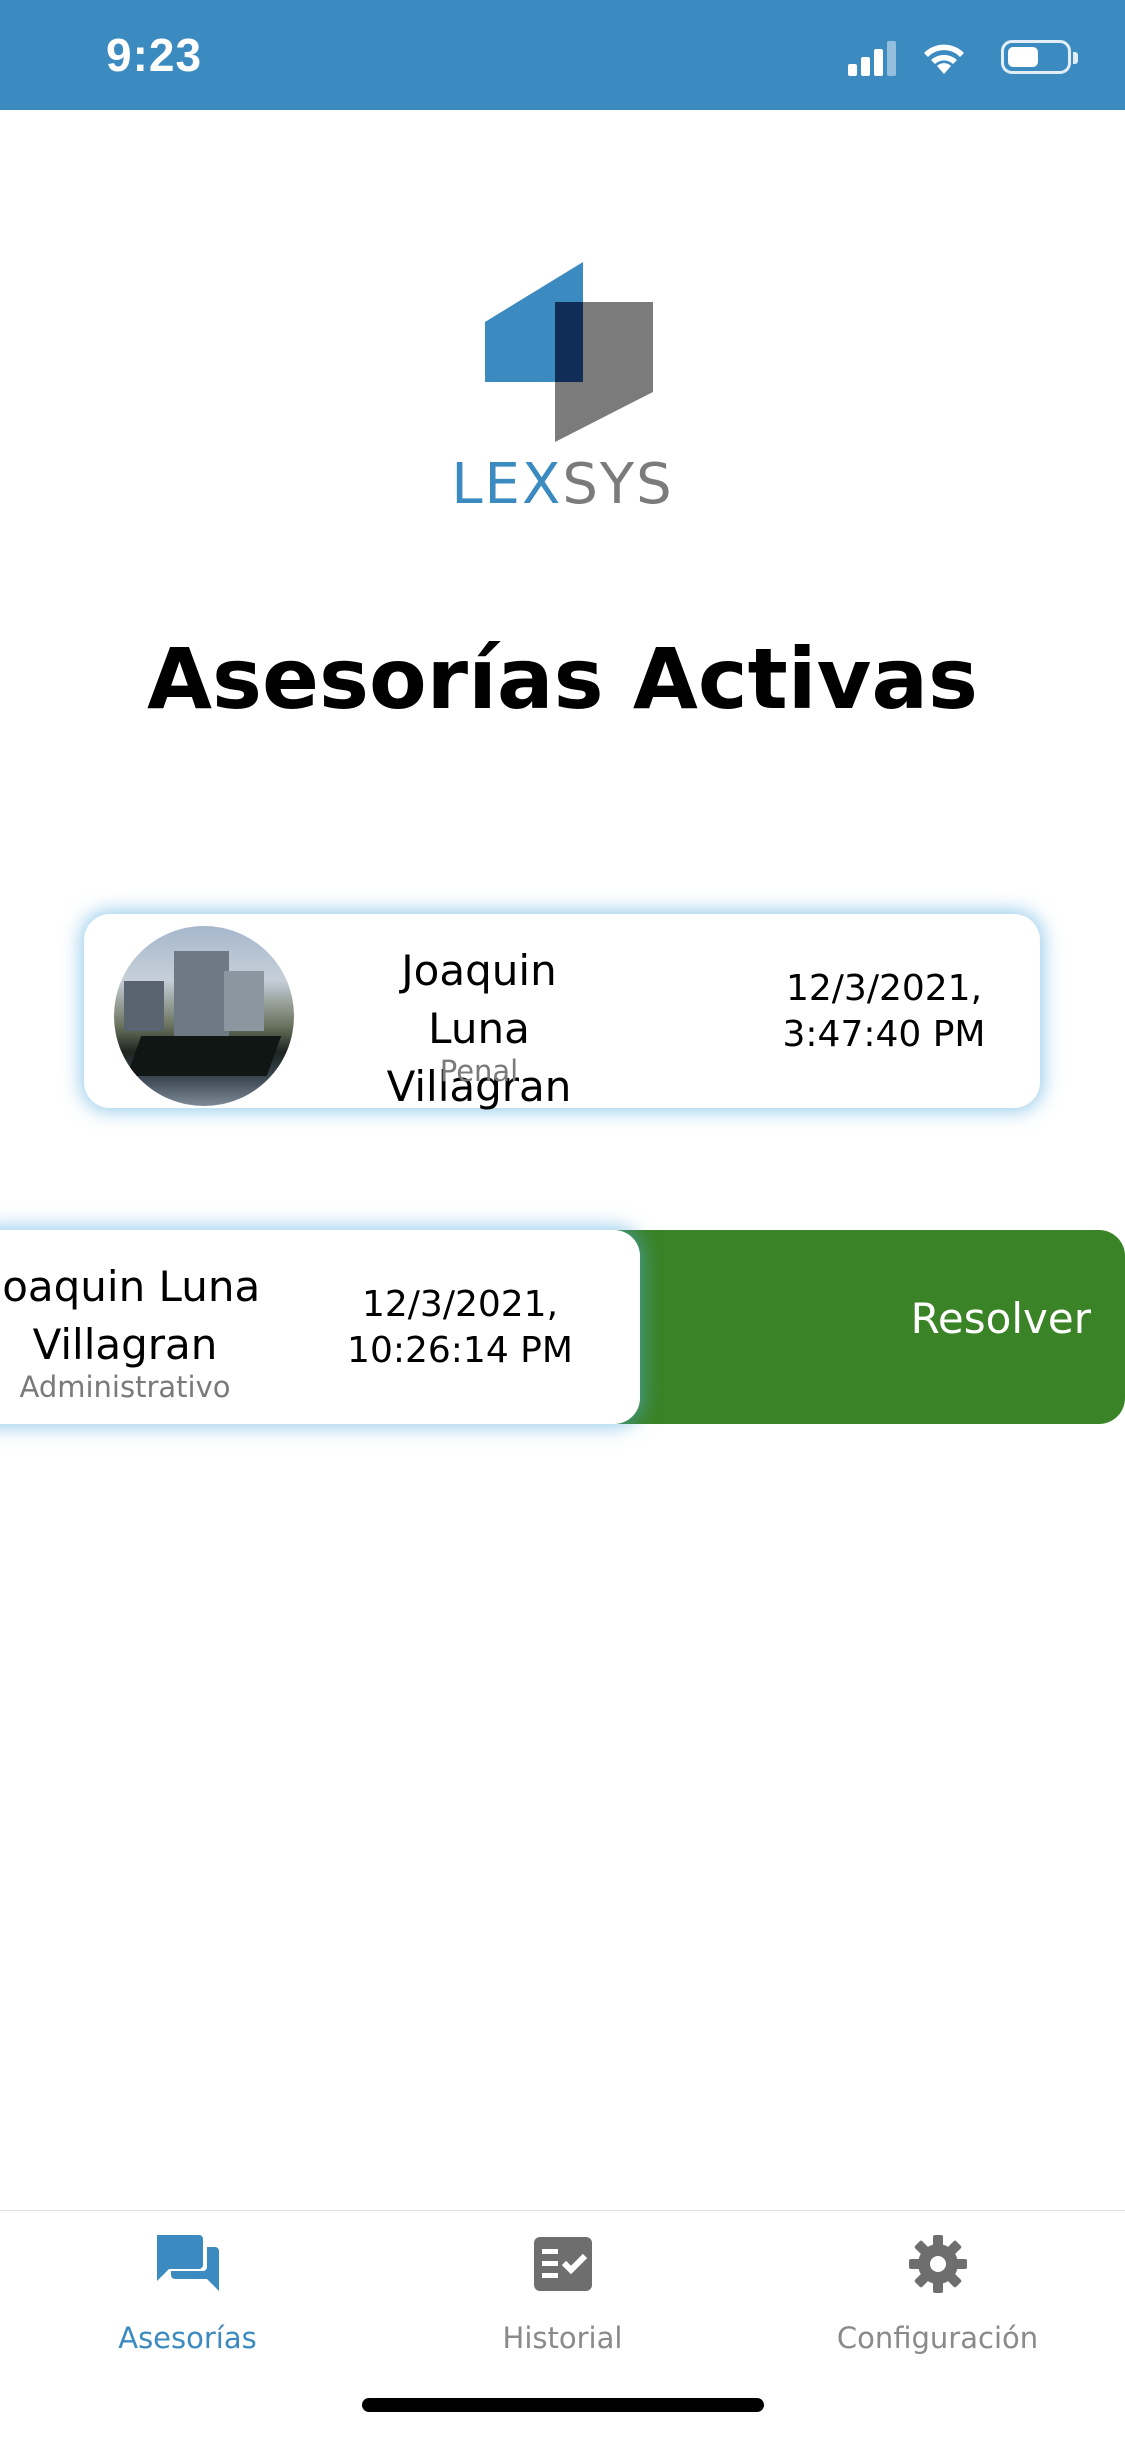 The image size is (1125, 2437). Describe the element at coordinates (857, 1327) in the screenshot. I see `resolve-button: Resolver` at that location.